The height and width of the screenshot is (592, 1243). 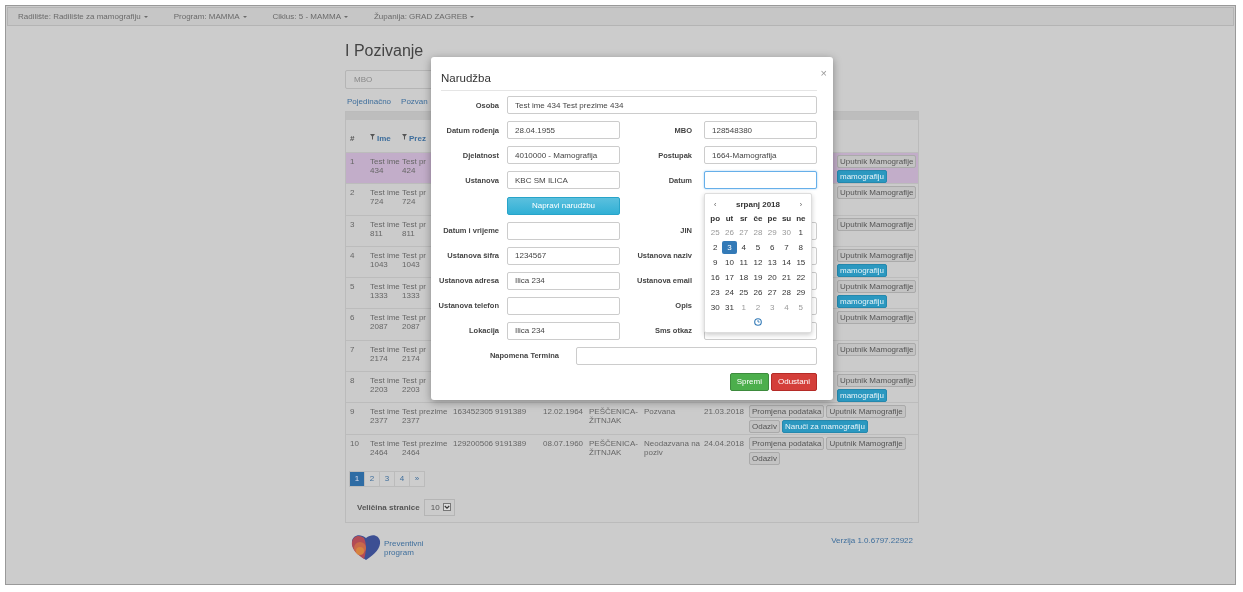 I want to click on filter-link: Pozvan, so click(x=414, y=102).